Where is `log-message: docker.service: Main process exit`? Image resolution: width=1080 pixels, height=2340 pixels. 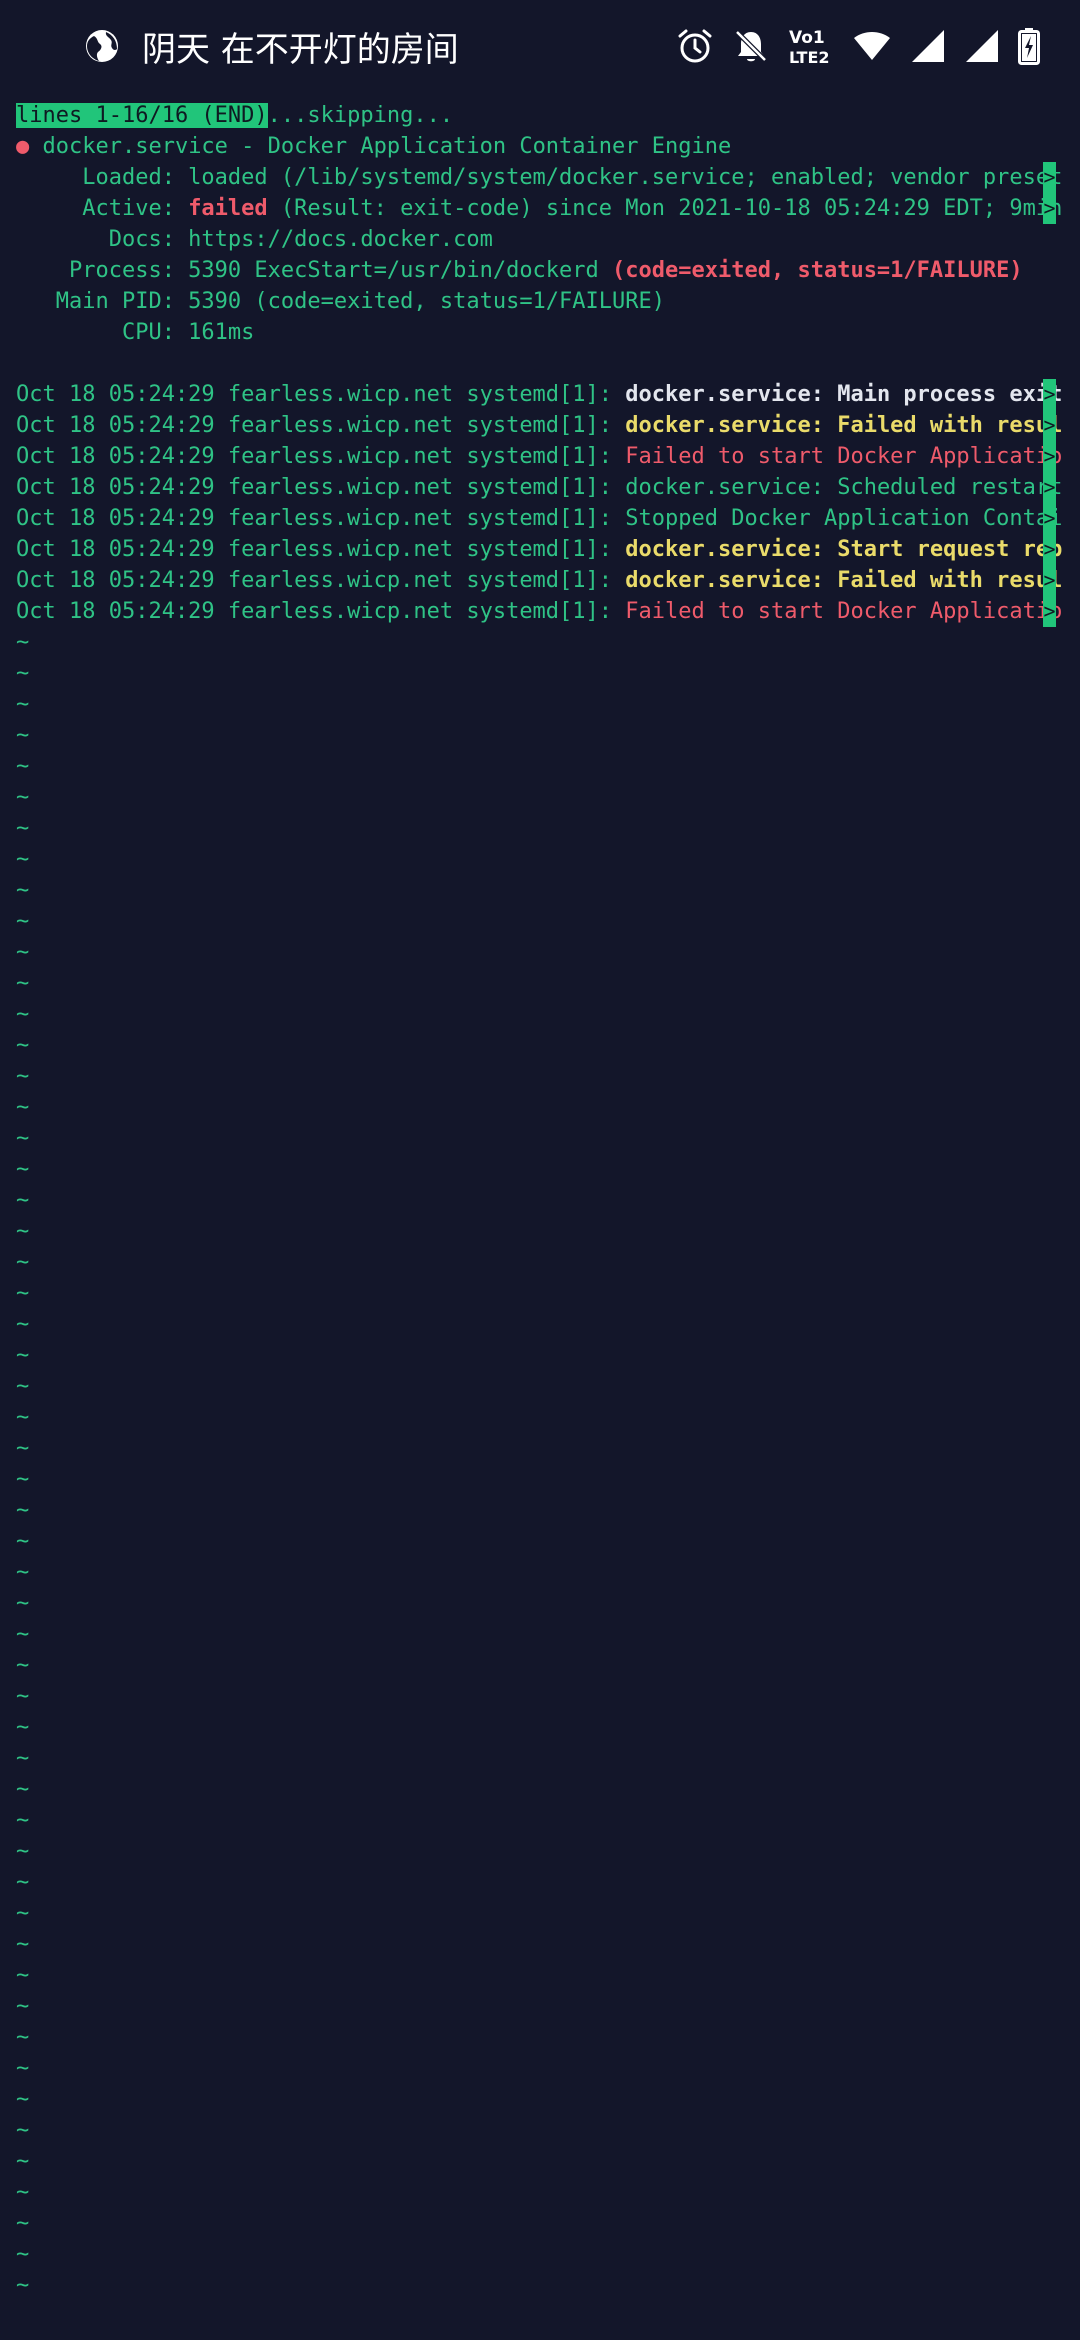
log-message: docker.service: Main process exit is located at coordinates (844, 394).